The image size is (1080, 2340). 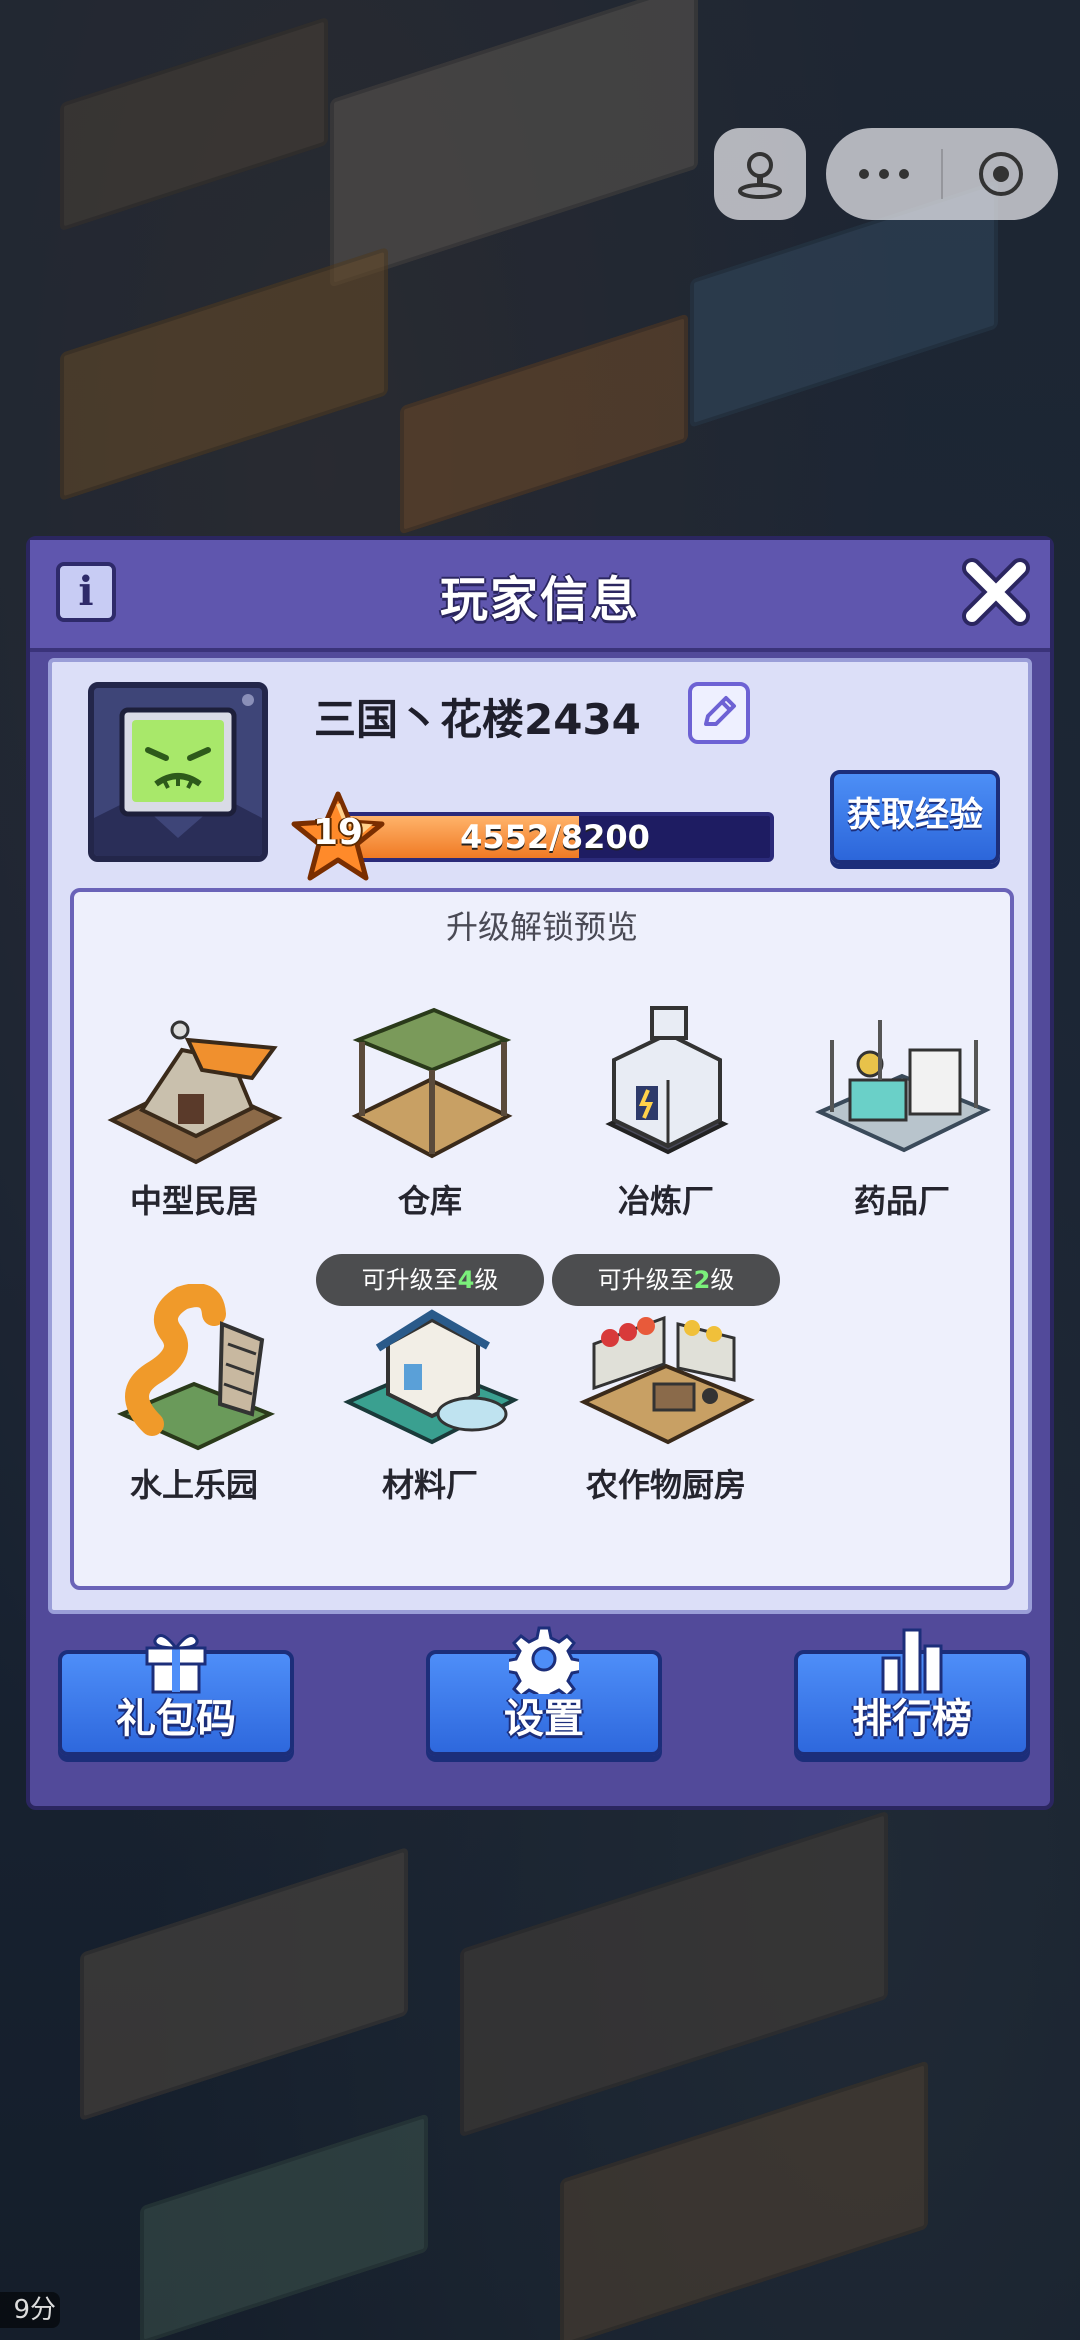 What do you see at coordinates (432, 1083) in the screenshot?
I see `warehouse-icon` at bounding box center [432, 1083].